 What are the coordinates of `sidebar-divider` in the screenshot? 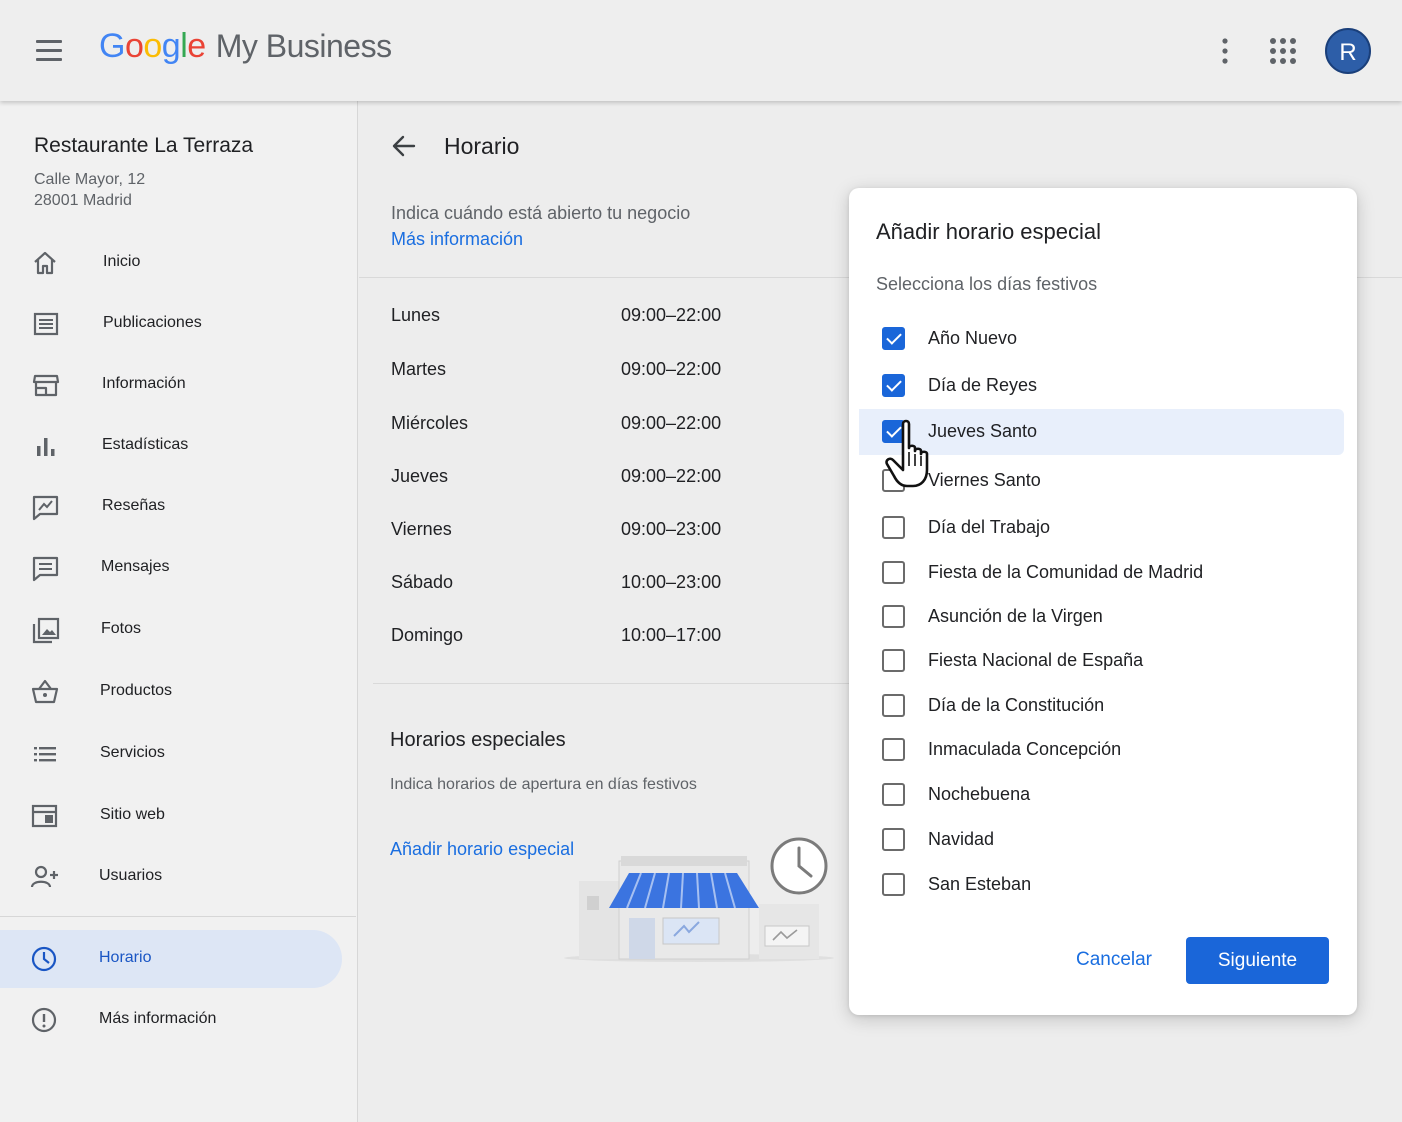 It's located at (178, 916).